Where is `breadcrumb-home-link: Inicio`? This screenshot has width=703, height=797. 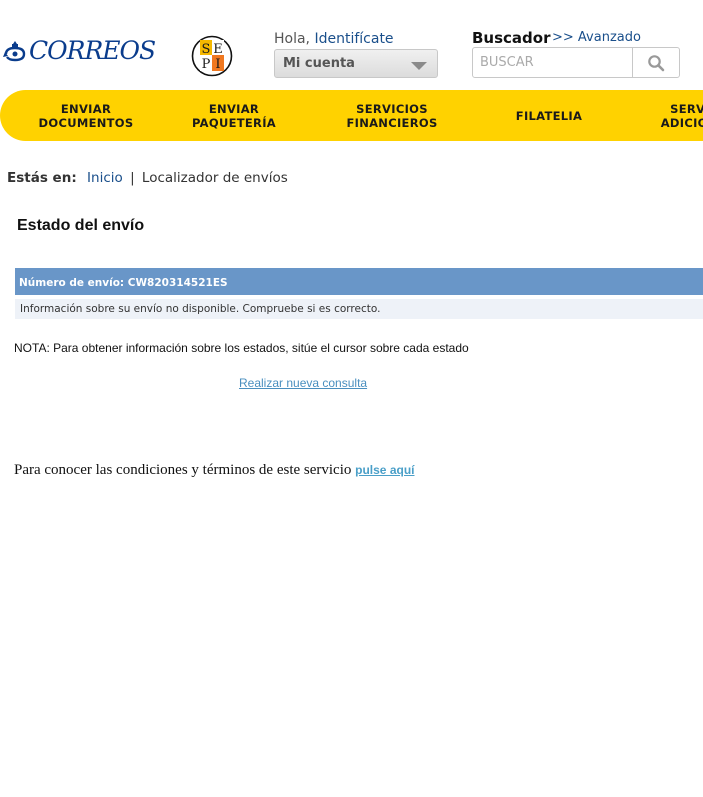
breadcrumb-home-link: Inicio is located at coordinates (105, 178).